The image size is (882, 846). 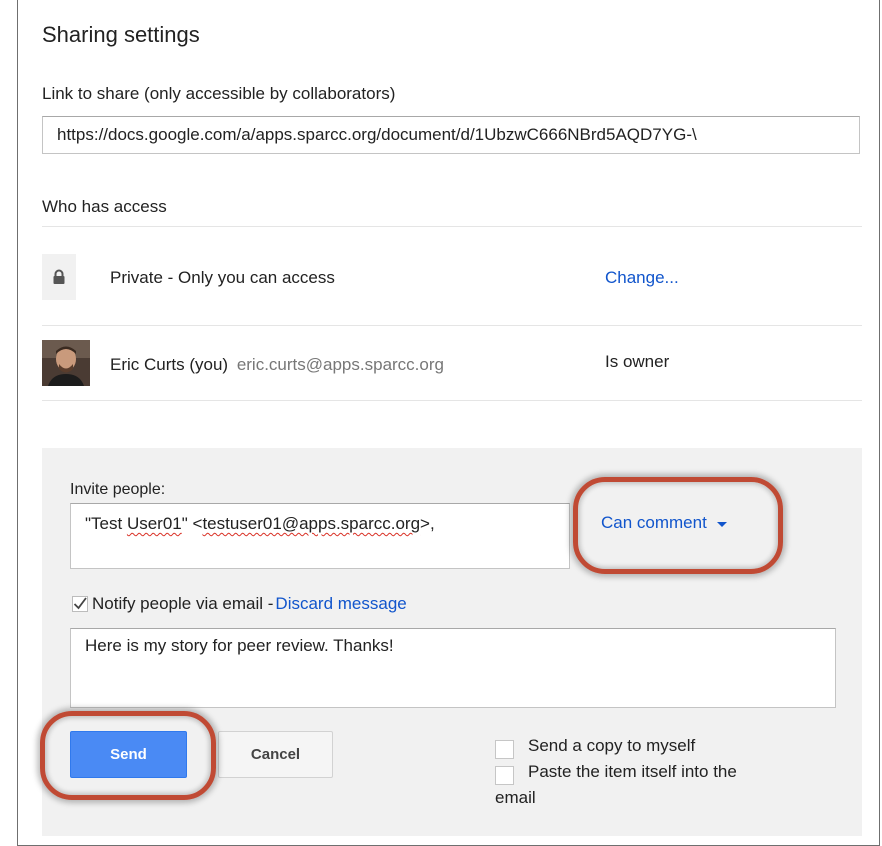 What do you see at coordinates (632, 771) in the screenshot?
I see `paste-item-label: Paste the item itself into the` at bounding box center [632, 771].